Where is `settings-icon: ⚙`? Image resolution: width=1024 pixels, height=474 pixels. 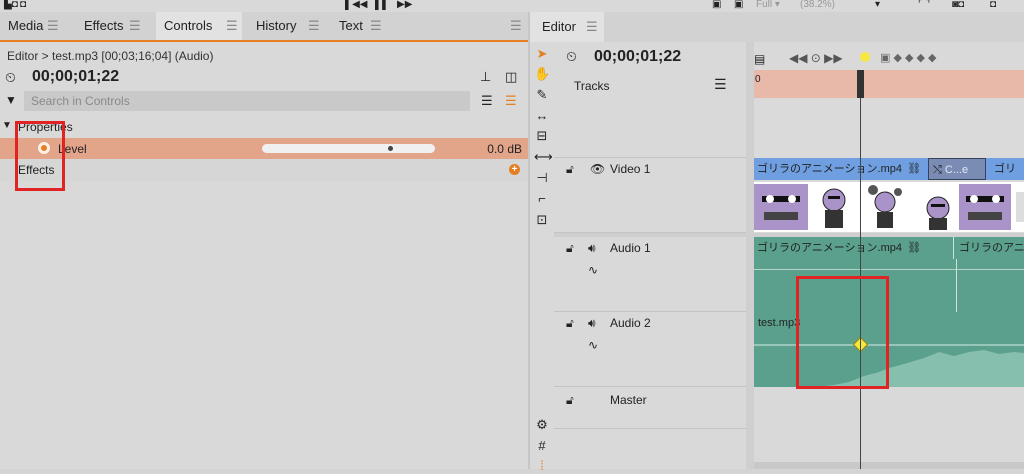 settings-icon: ⚙ is located at coordinates (542, 425).